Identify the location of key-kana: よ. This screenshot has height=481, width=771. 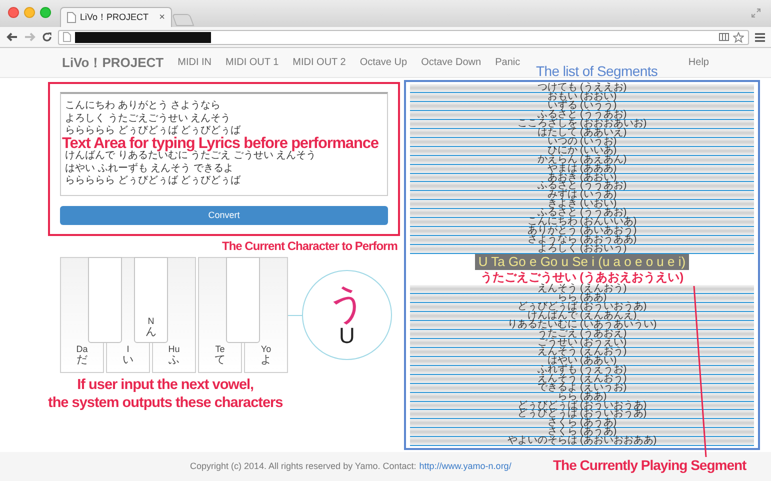
(266, 360).